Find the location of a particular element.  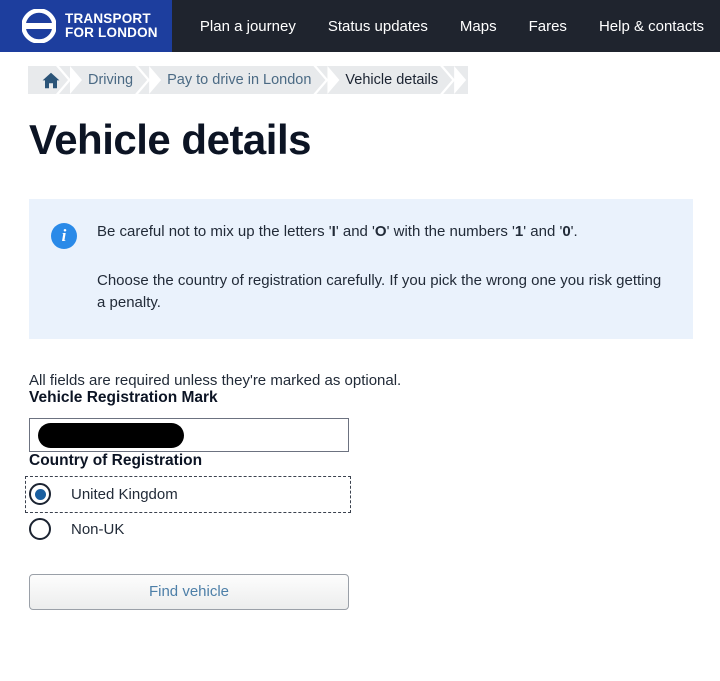

brand-line-1: TRANSPORT is located at coordinates (108, 18).